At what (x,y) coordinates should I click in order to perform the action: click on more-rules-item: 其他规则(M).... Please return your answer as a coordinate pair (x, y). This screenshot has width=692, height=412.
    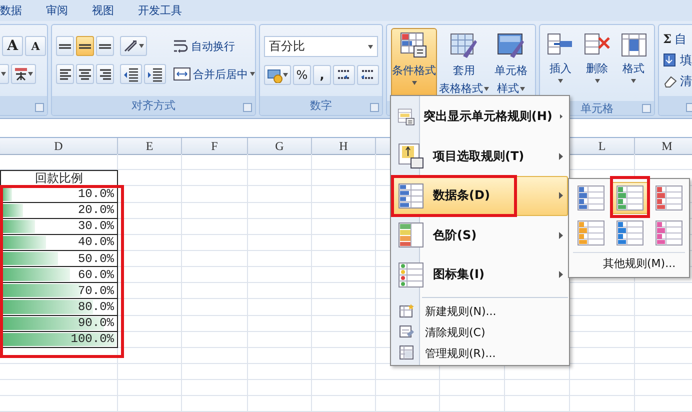
    Looking at the image, I should click on (629, 263).